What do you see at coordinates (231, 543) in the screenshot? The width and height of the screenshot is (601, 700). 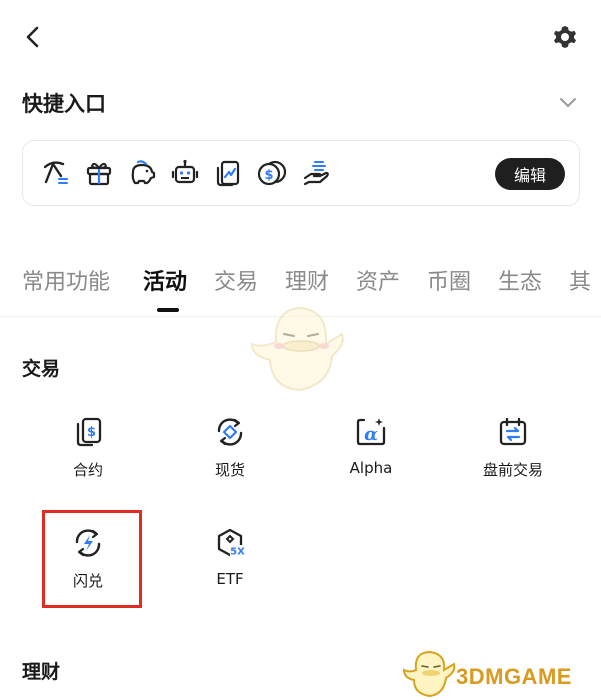 I see `etf-5x-icon: 5X` at bounding box center [231, 543].